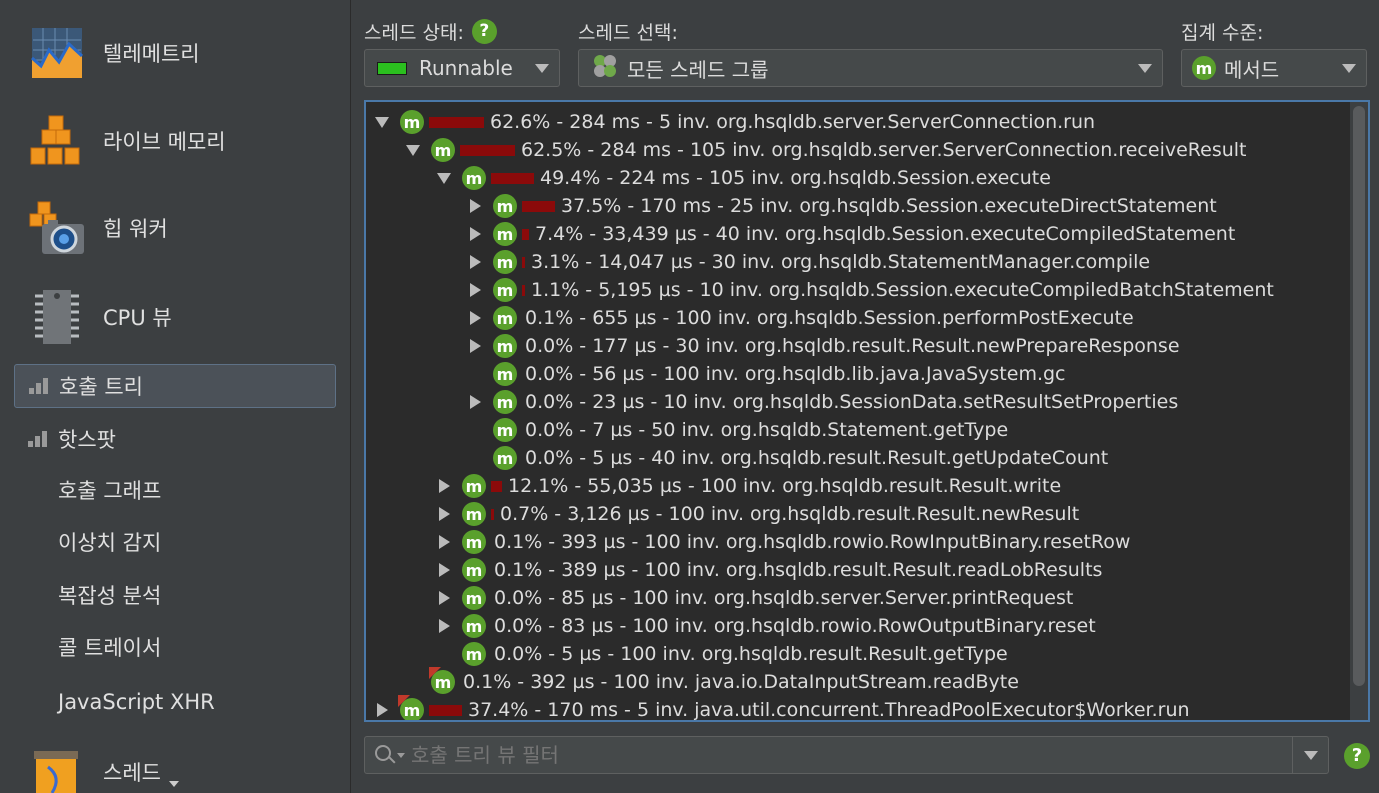 Image resolution: width=1379 pixels, height=793 pixels. I want to click on aggregation-level-dropdown: m 메서드, so click(1274, 68).